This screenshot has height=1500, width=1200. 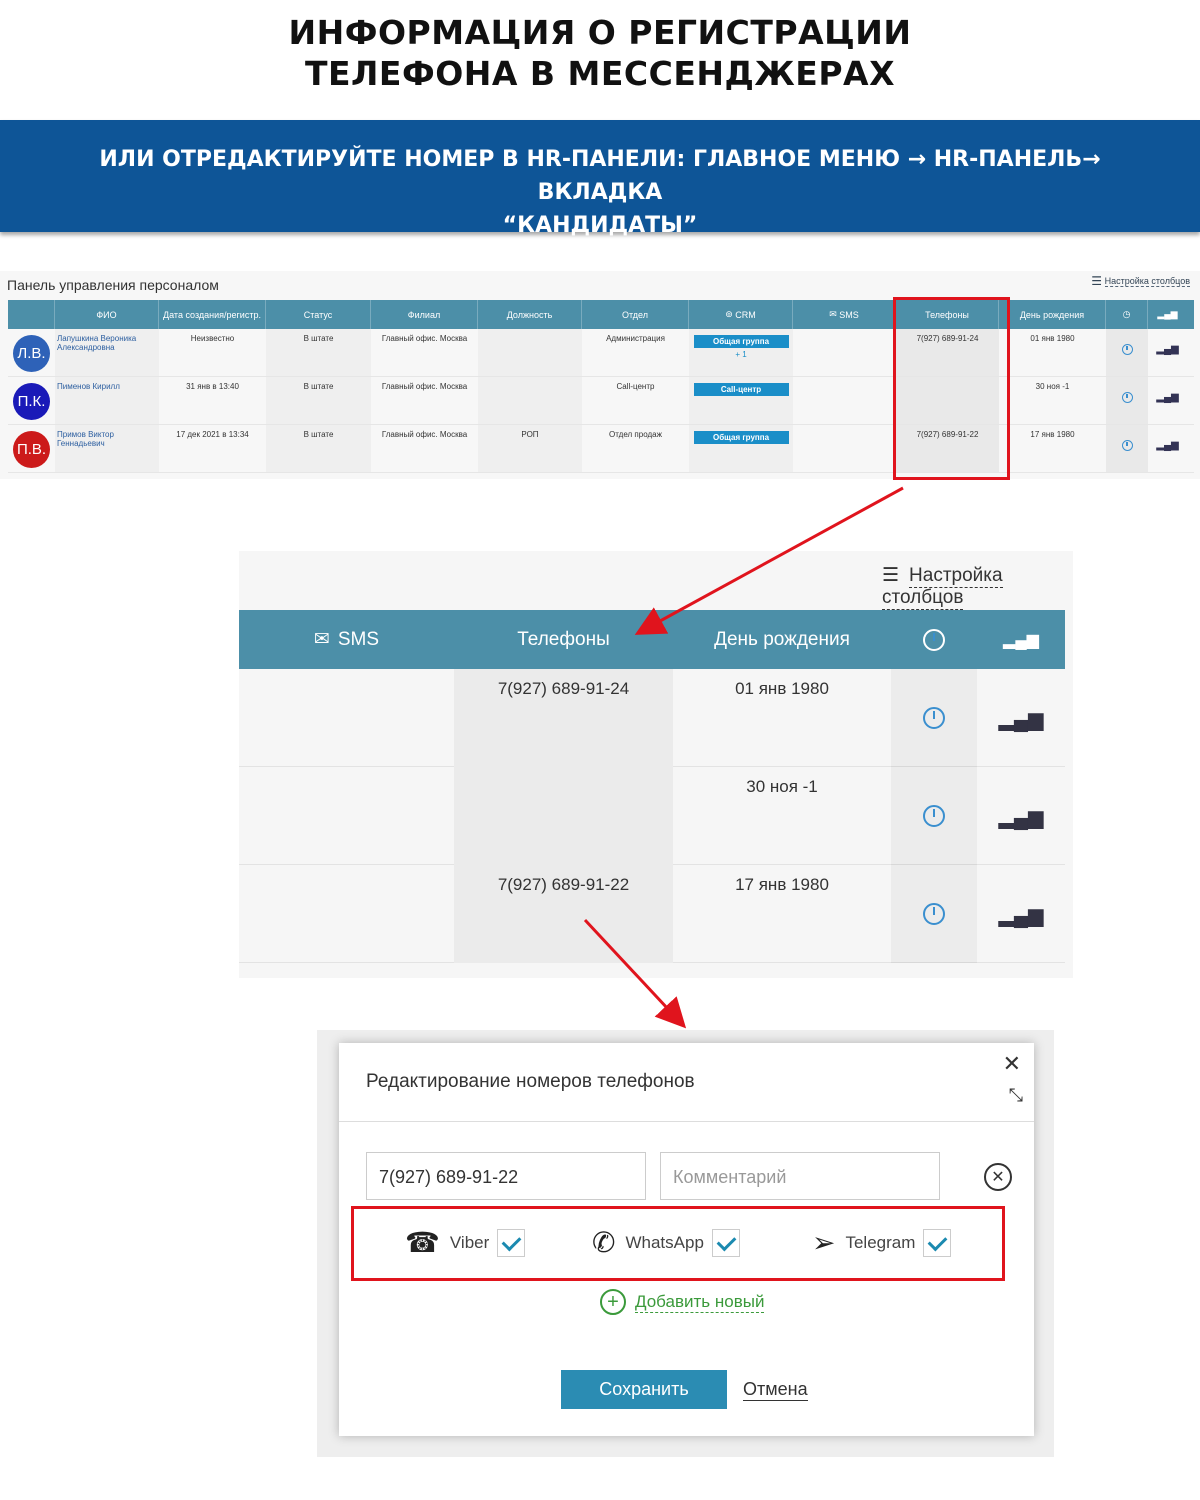 I want to click on add-new-phone-link: + Добавить новый, so click(x=682, y=1302).